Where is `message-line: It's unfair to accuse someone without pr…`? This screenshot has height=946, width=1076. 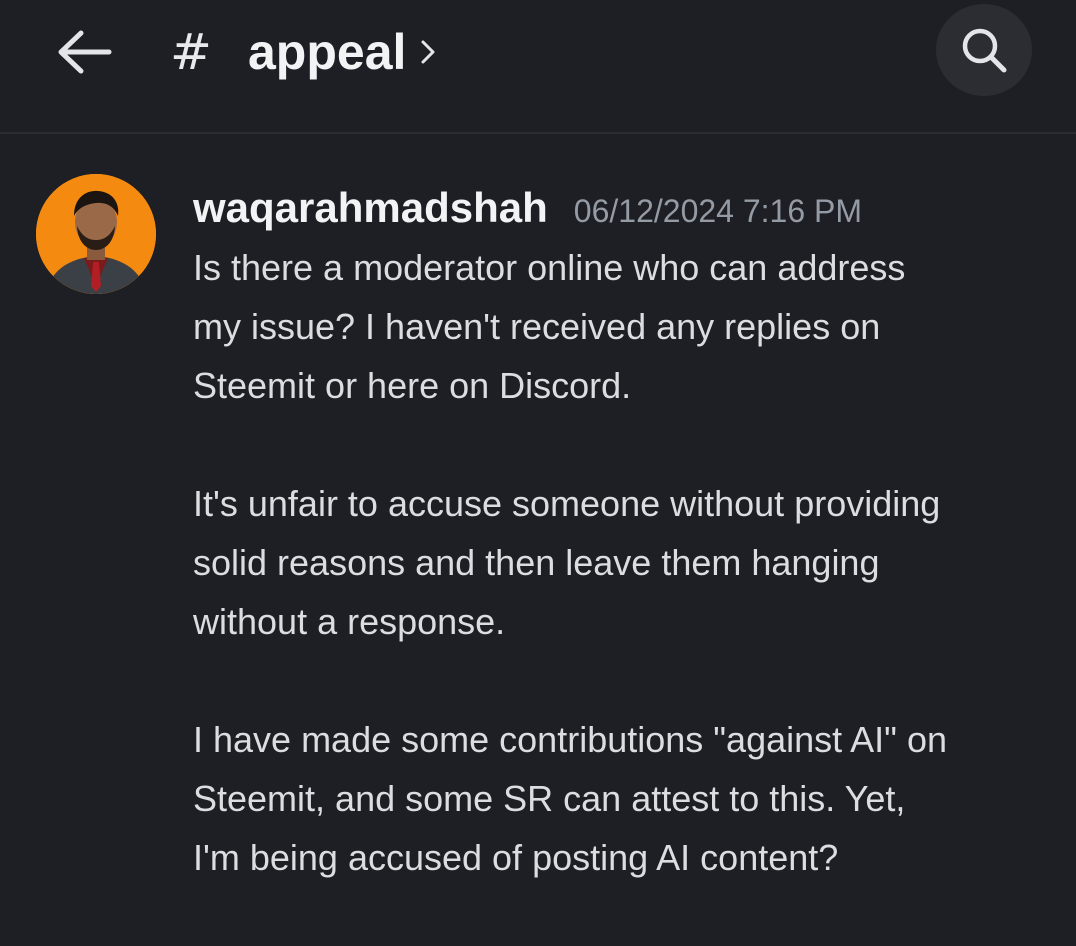
message-line: It's unfair to accuse someone without pr… is located at coordinates (567, 503).